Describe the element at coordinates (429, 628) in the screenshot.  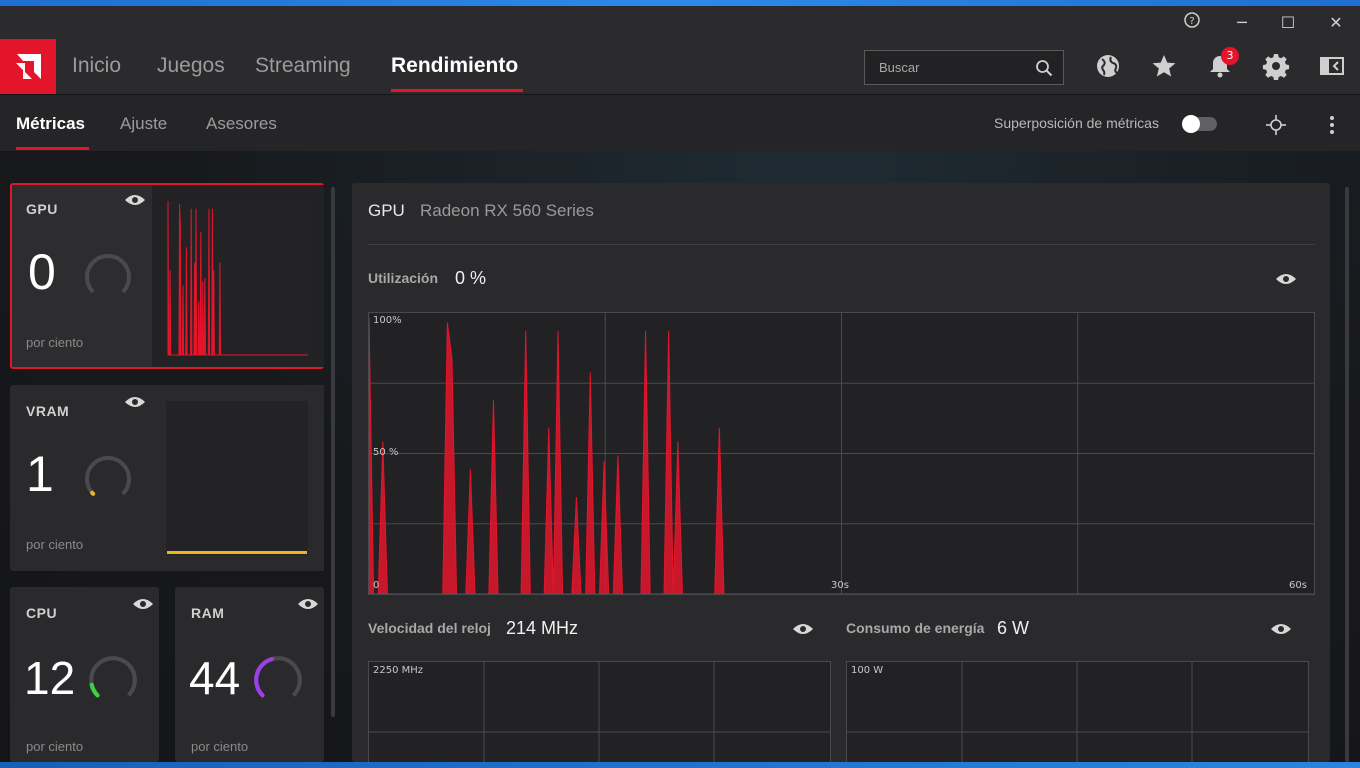
I see `clock-label: Velocidad del reloj` at that location.